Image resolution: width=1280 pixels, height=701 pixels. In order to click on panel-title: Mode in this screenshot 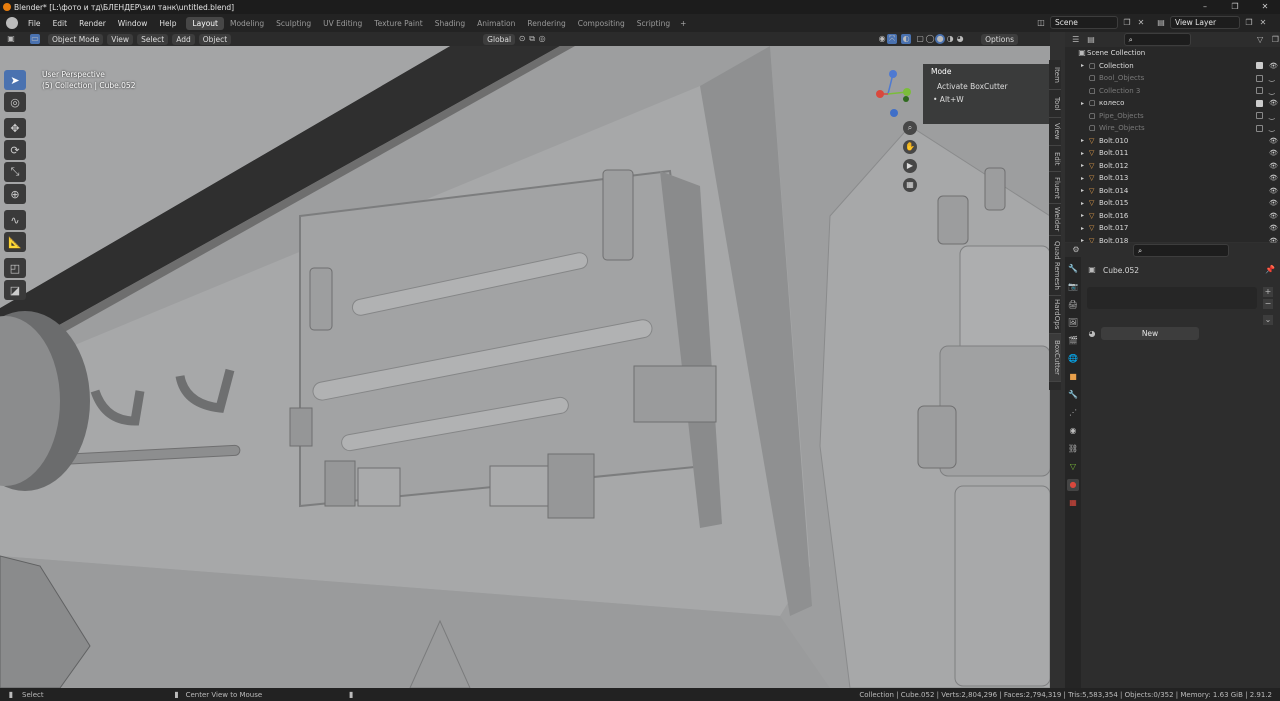, I will do `click(986, 71)`.